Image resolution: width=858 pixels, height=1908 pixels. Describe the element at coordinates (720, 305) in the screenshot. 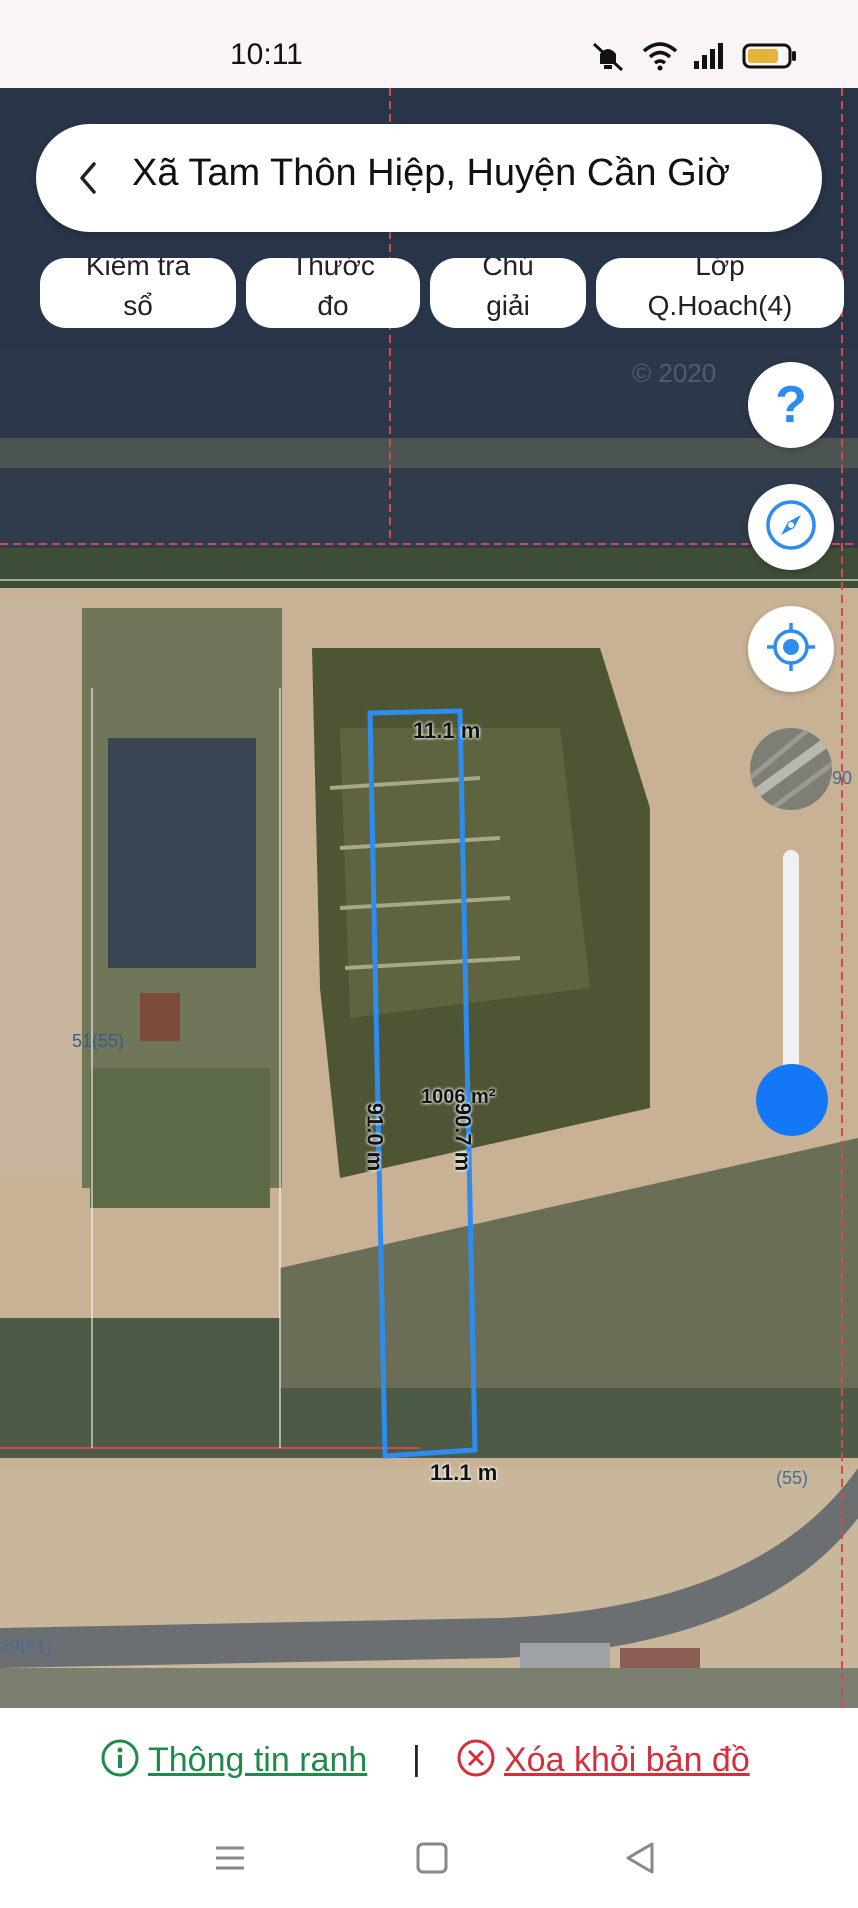

I see `chip-planning-layer-line2: Q.Hoach(4)` at that location.